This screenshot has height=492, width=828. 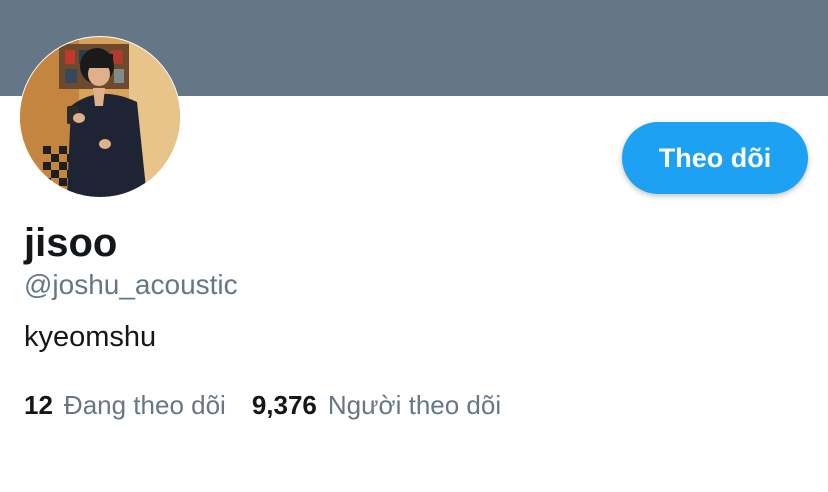 I want to click on following-count: 12, so click(x=38, y=405).